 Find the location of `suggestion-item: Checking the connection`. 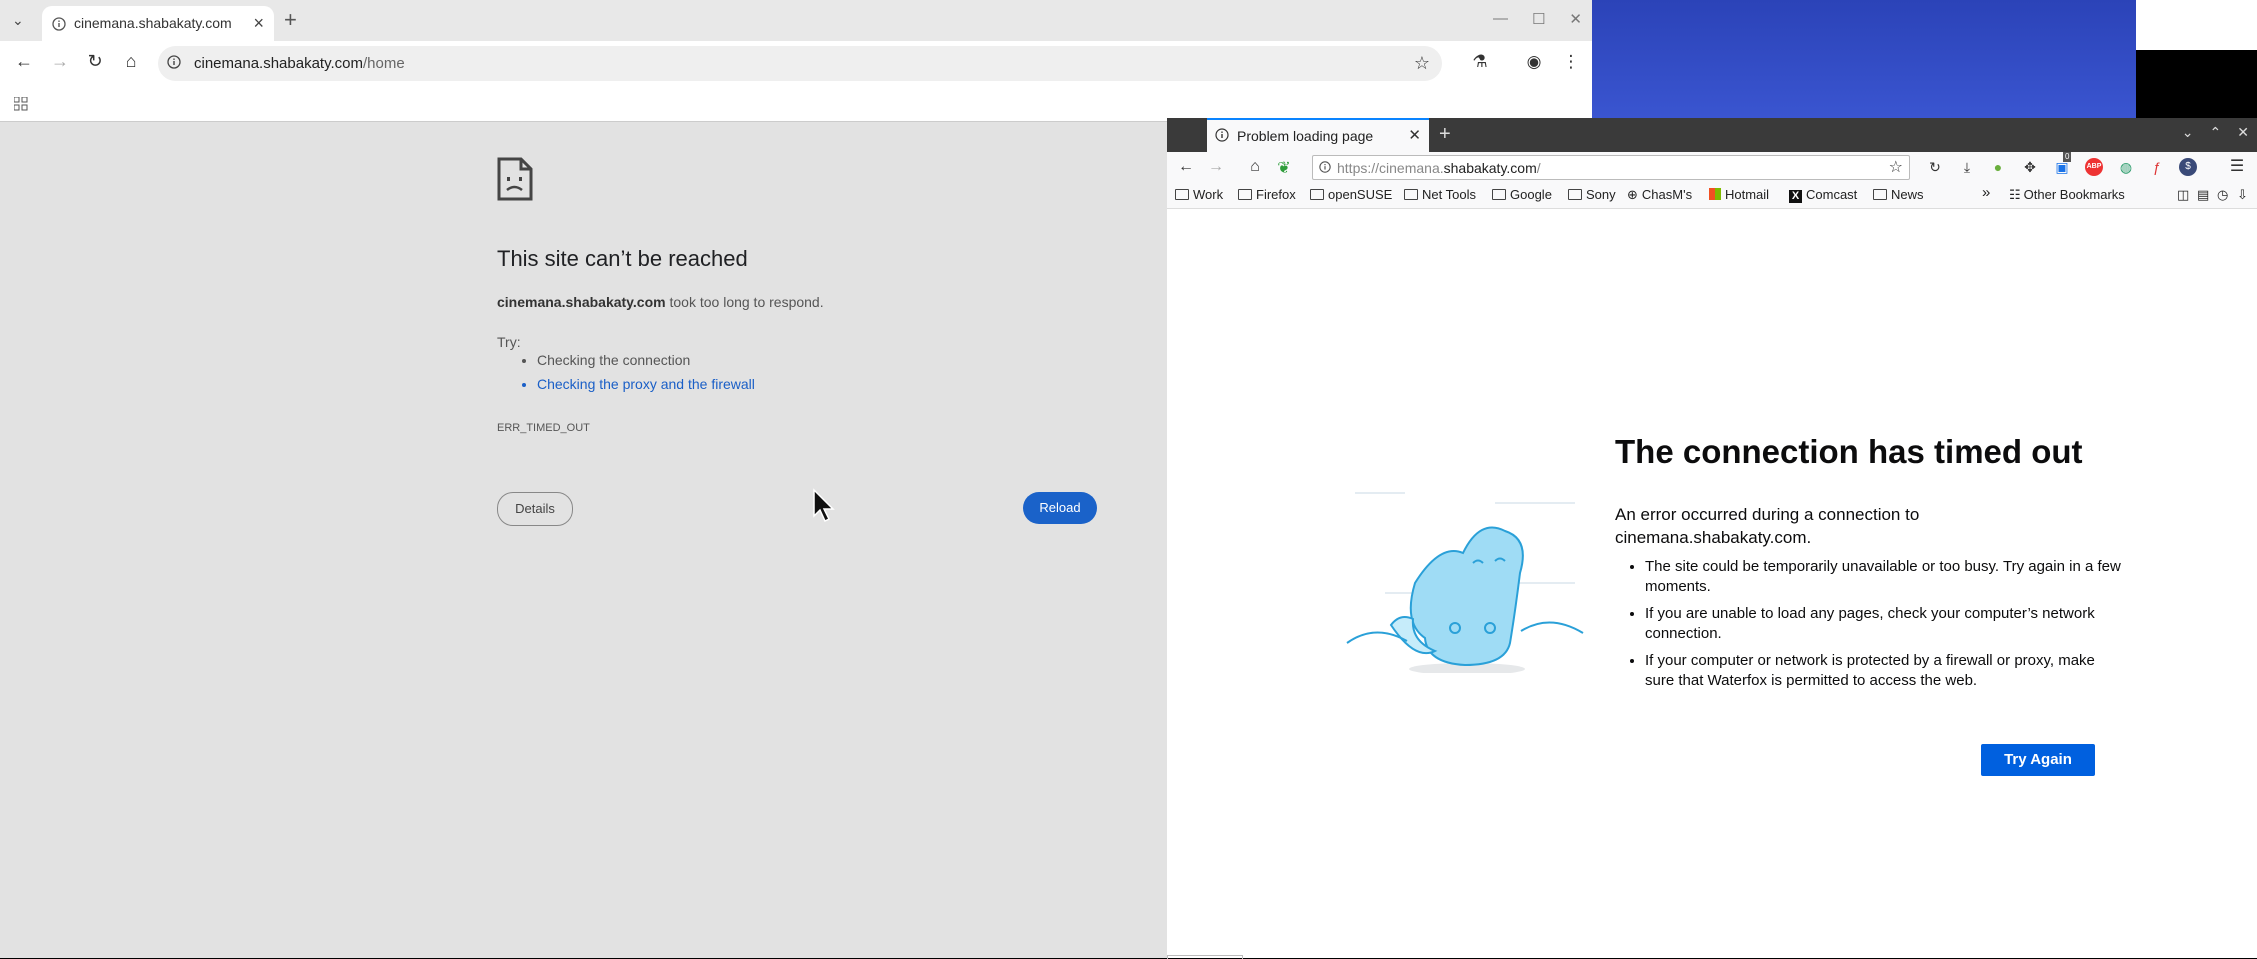

suggestion-item: Checking the connection is located at coordinates (646, 360).